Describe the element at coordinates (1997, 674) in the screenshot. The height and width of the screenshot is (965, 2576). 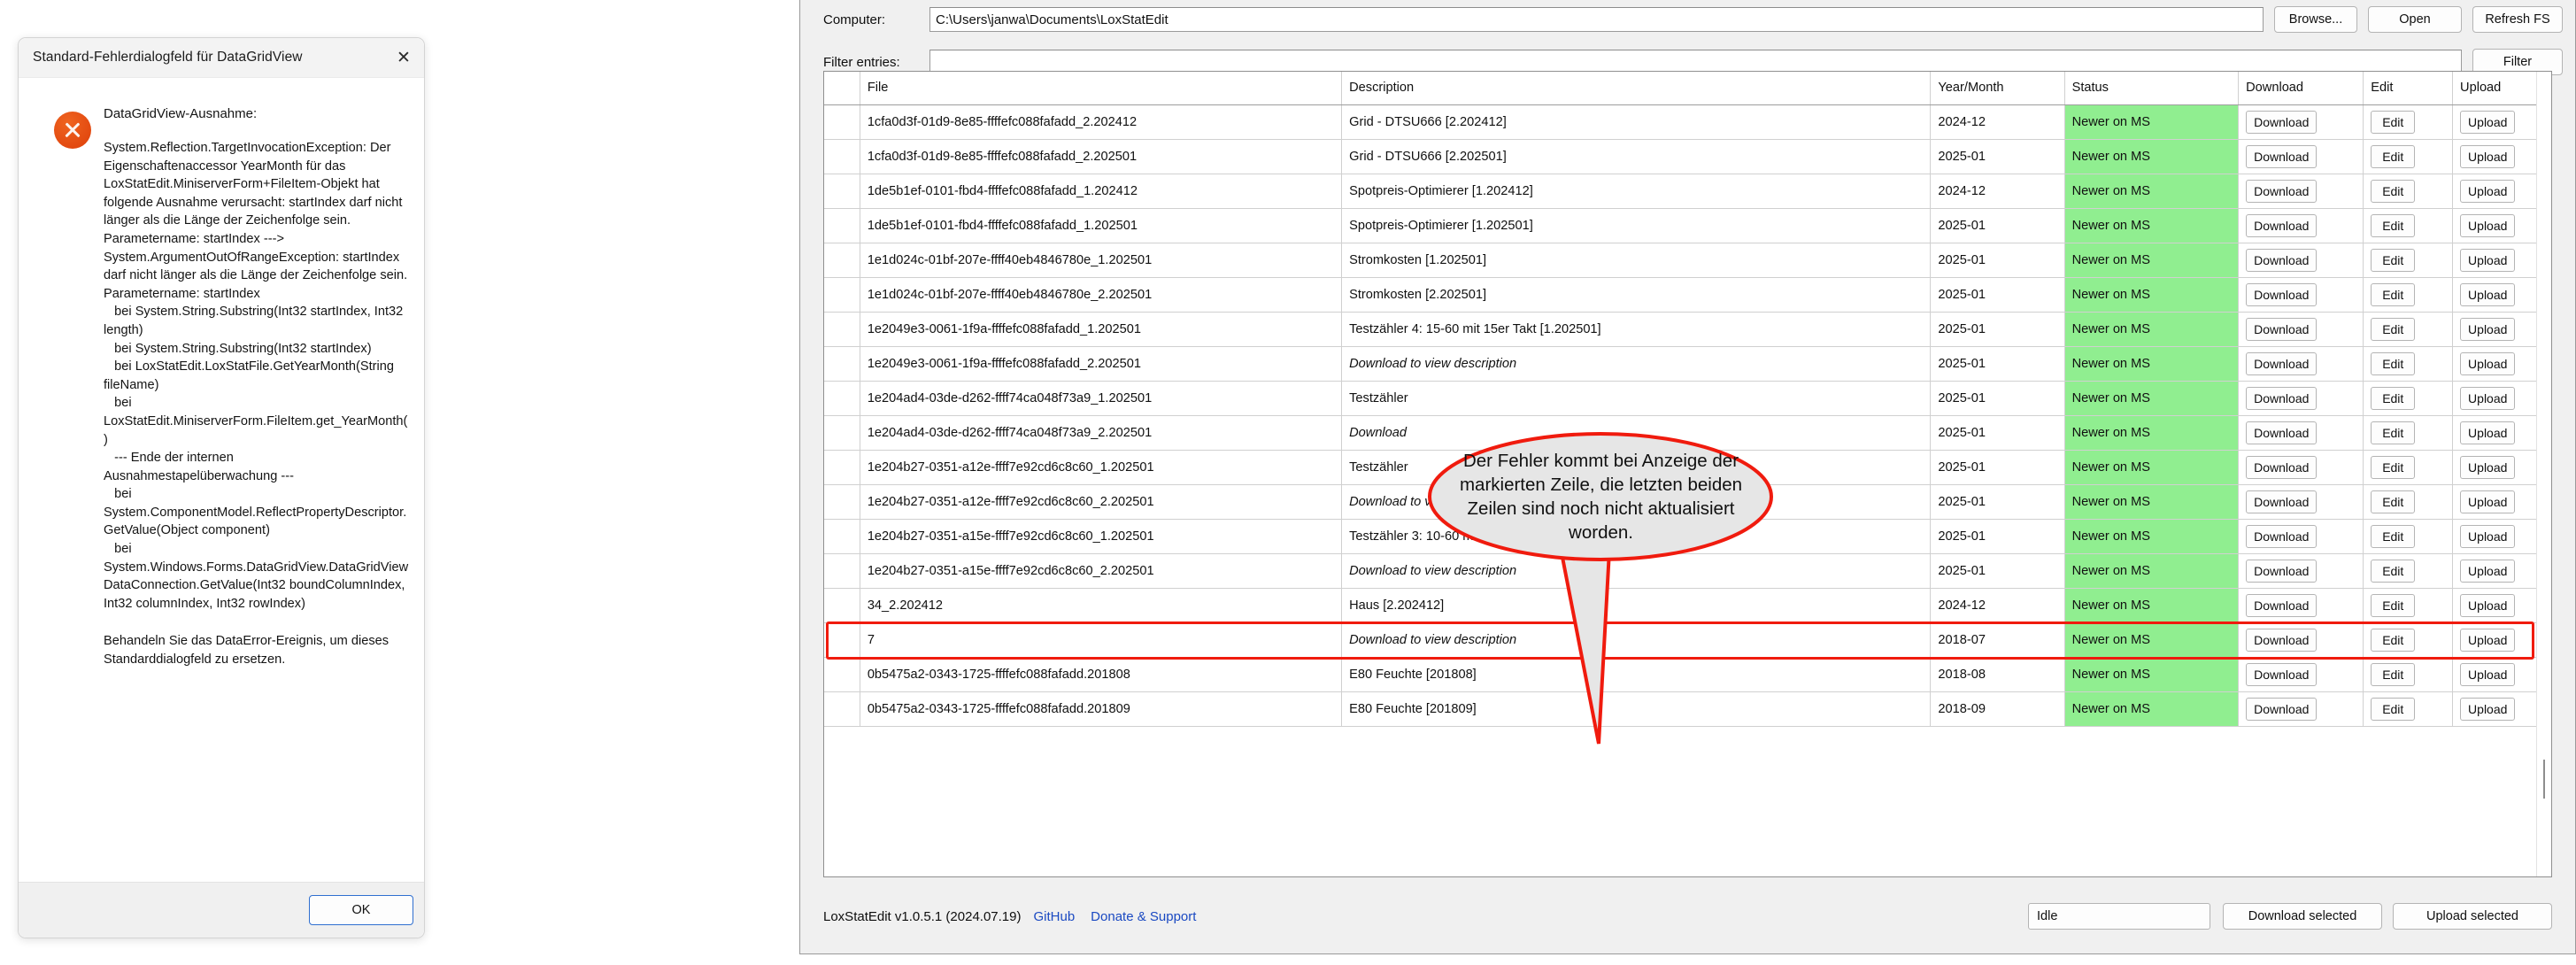
I see `cell-year-month: 2018-08` at that location.